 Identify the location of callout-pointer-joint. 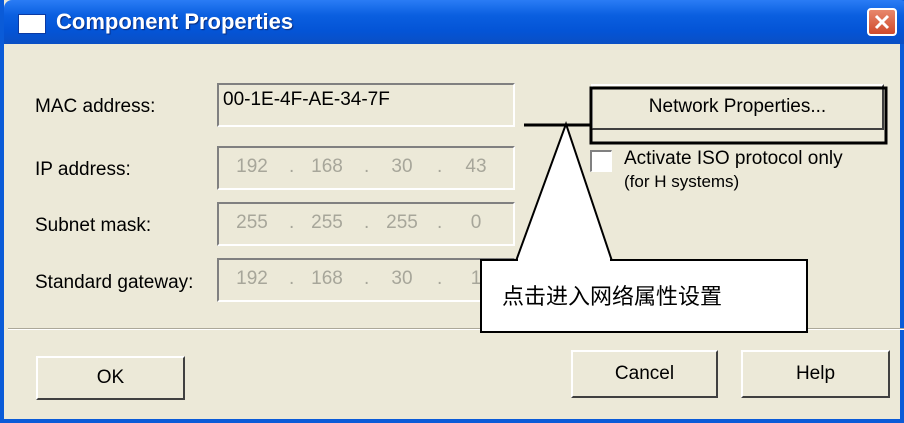
(564, 260).